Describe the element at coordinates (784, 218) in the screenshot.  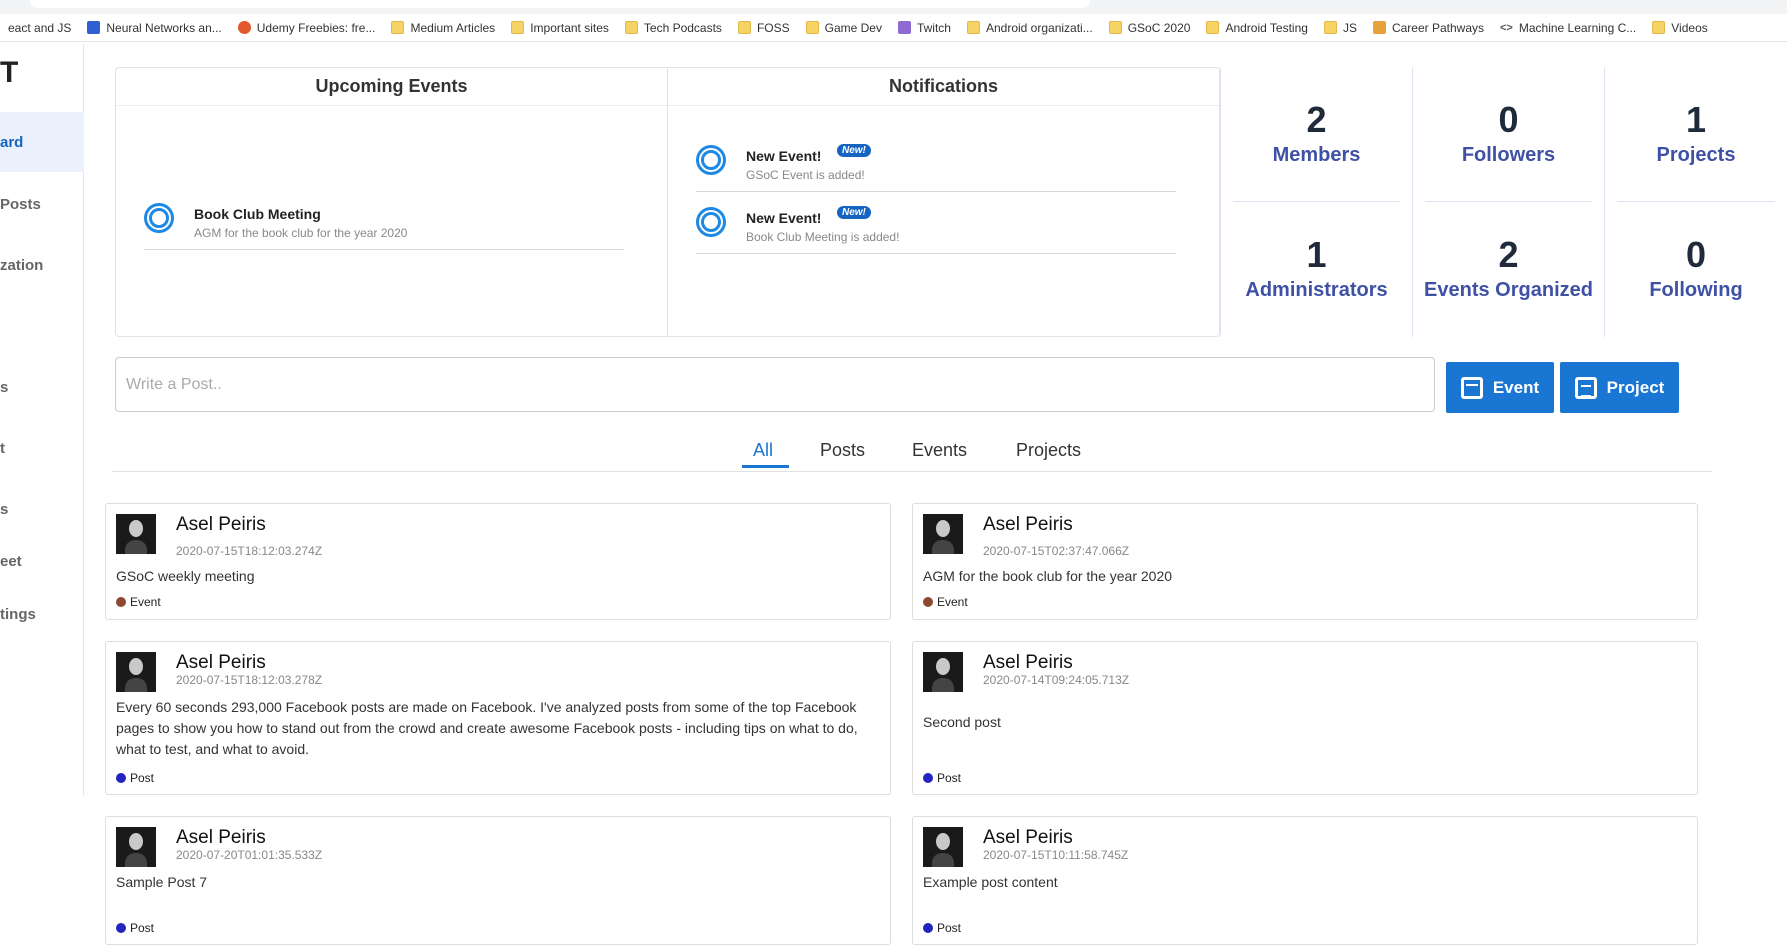
I see `notification-title: New Event!` at that location.